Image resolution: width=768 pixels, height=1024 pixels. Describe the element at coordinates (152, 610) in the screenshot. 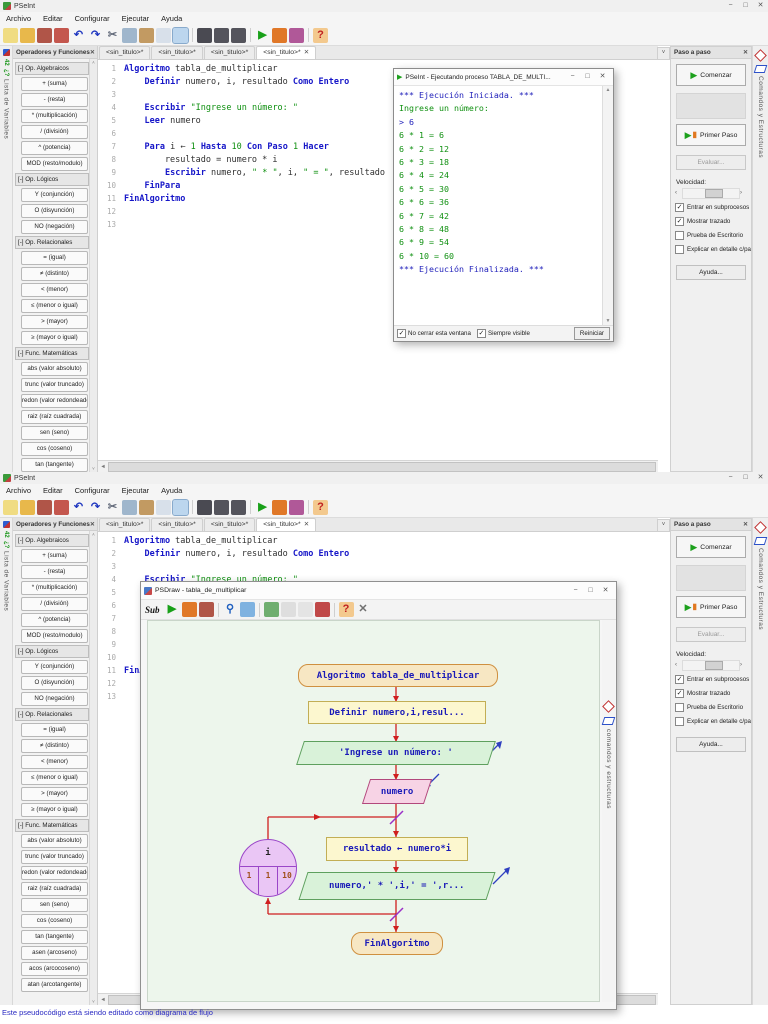

I see `subprocess-label: Sub` at that location.